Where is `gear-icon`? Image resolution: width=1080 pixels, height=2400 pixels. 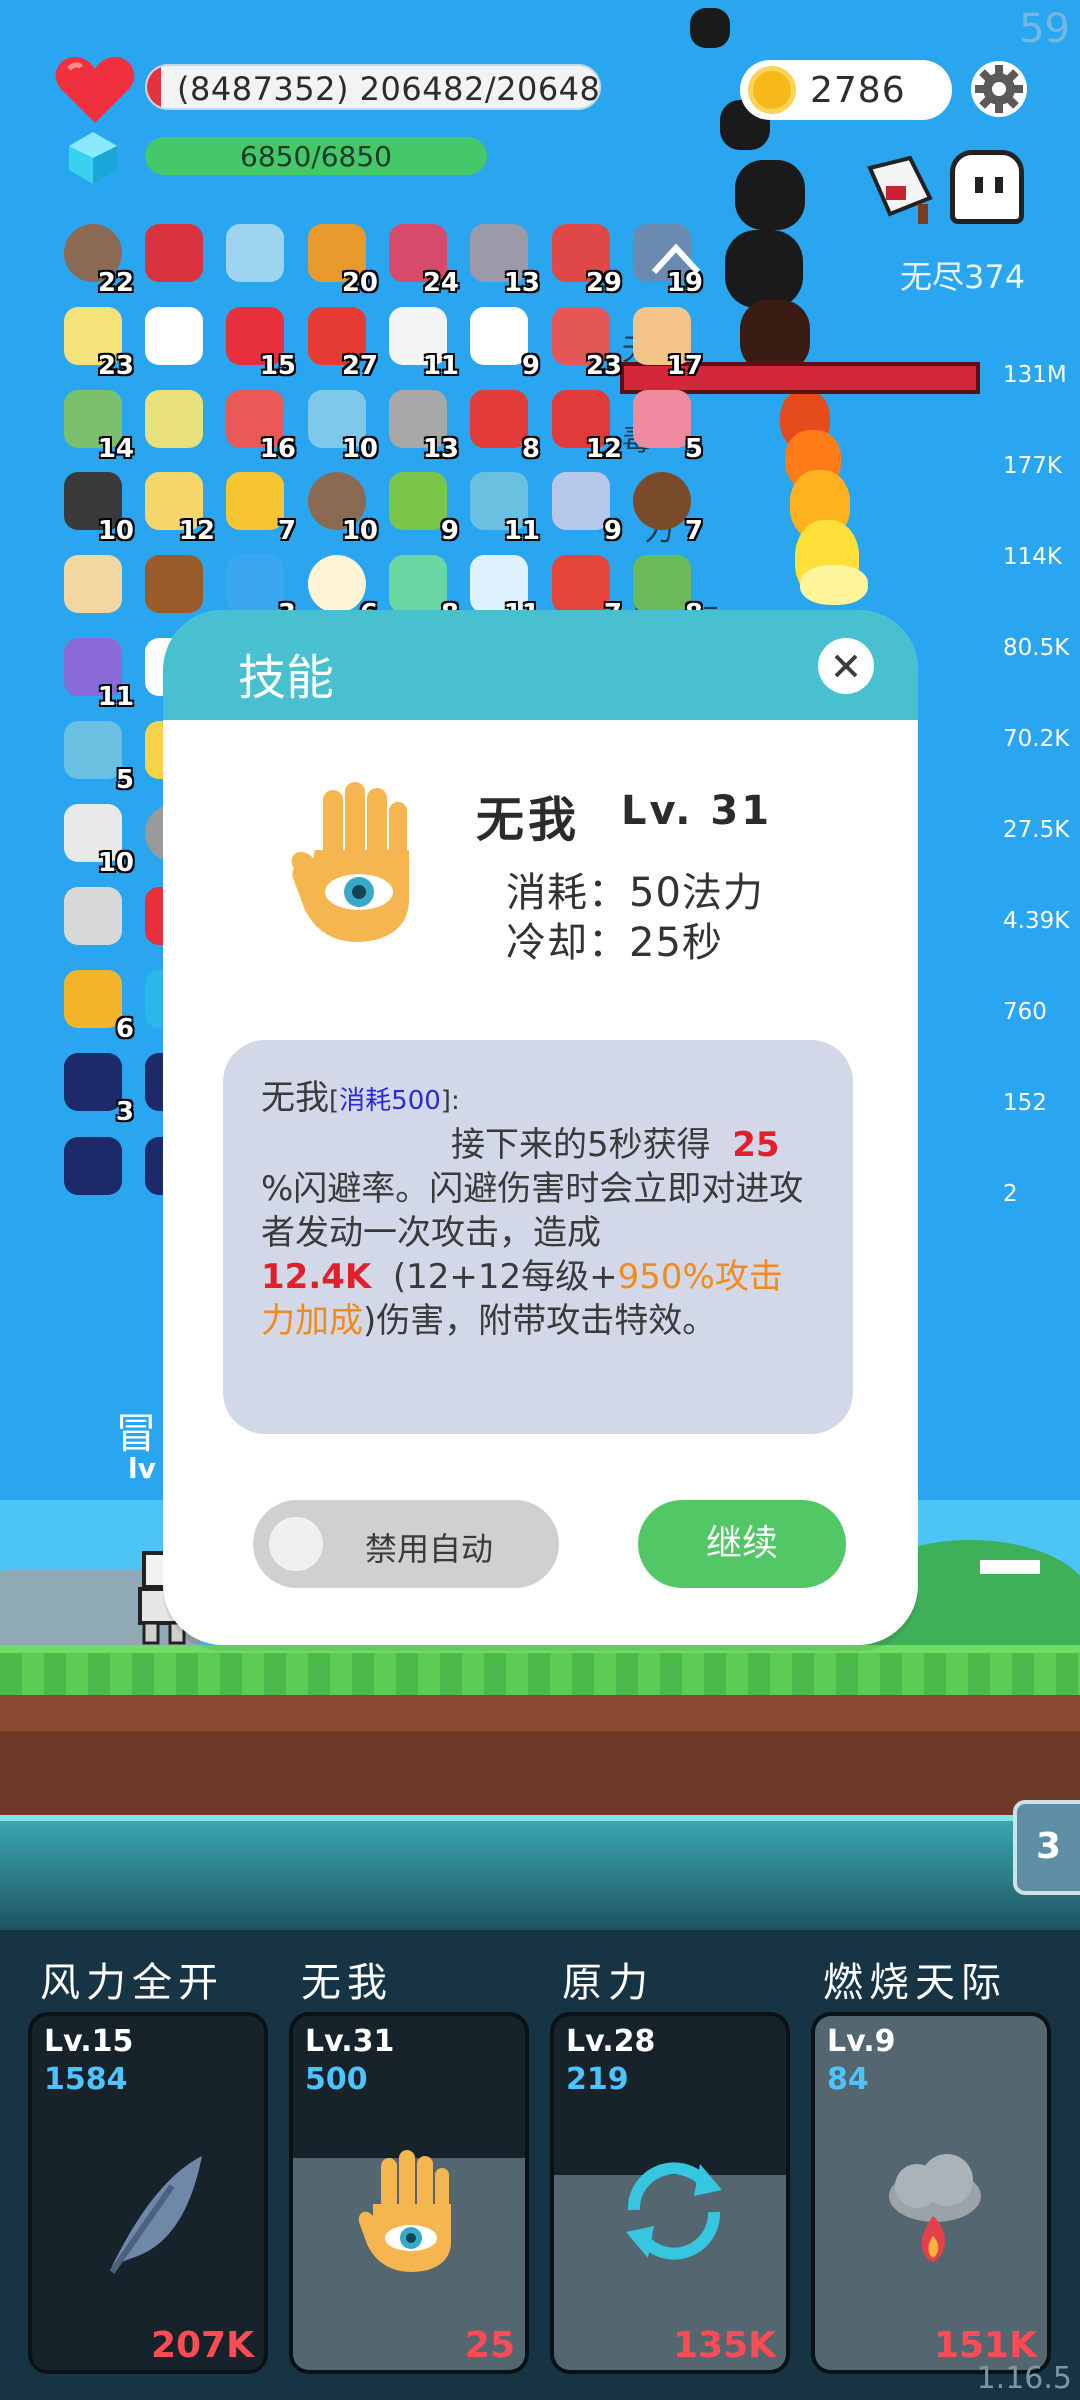
gear-icon is located at coordinates (999, 89).